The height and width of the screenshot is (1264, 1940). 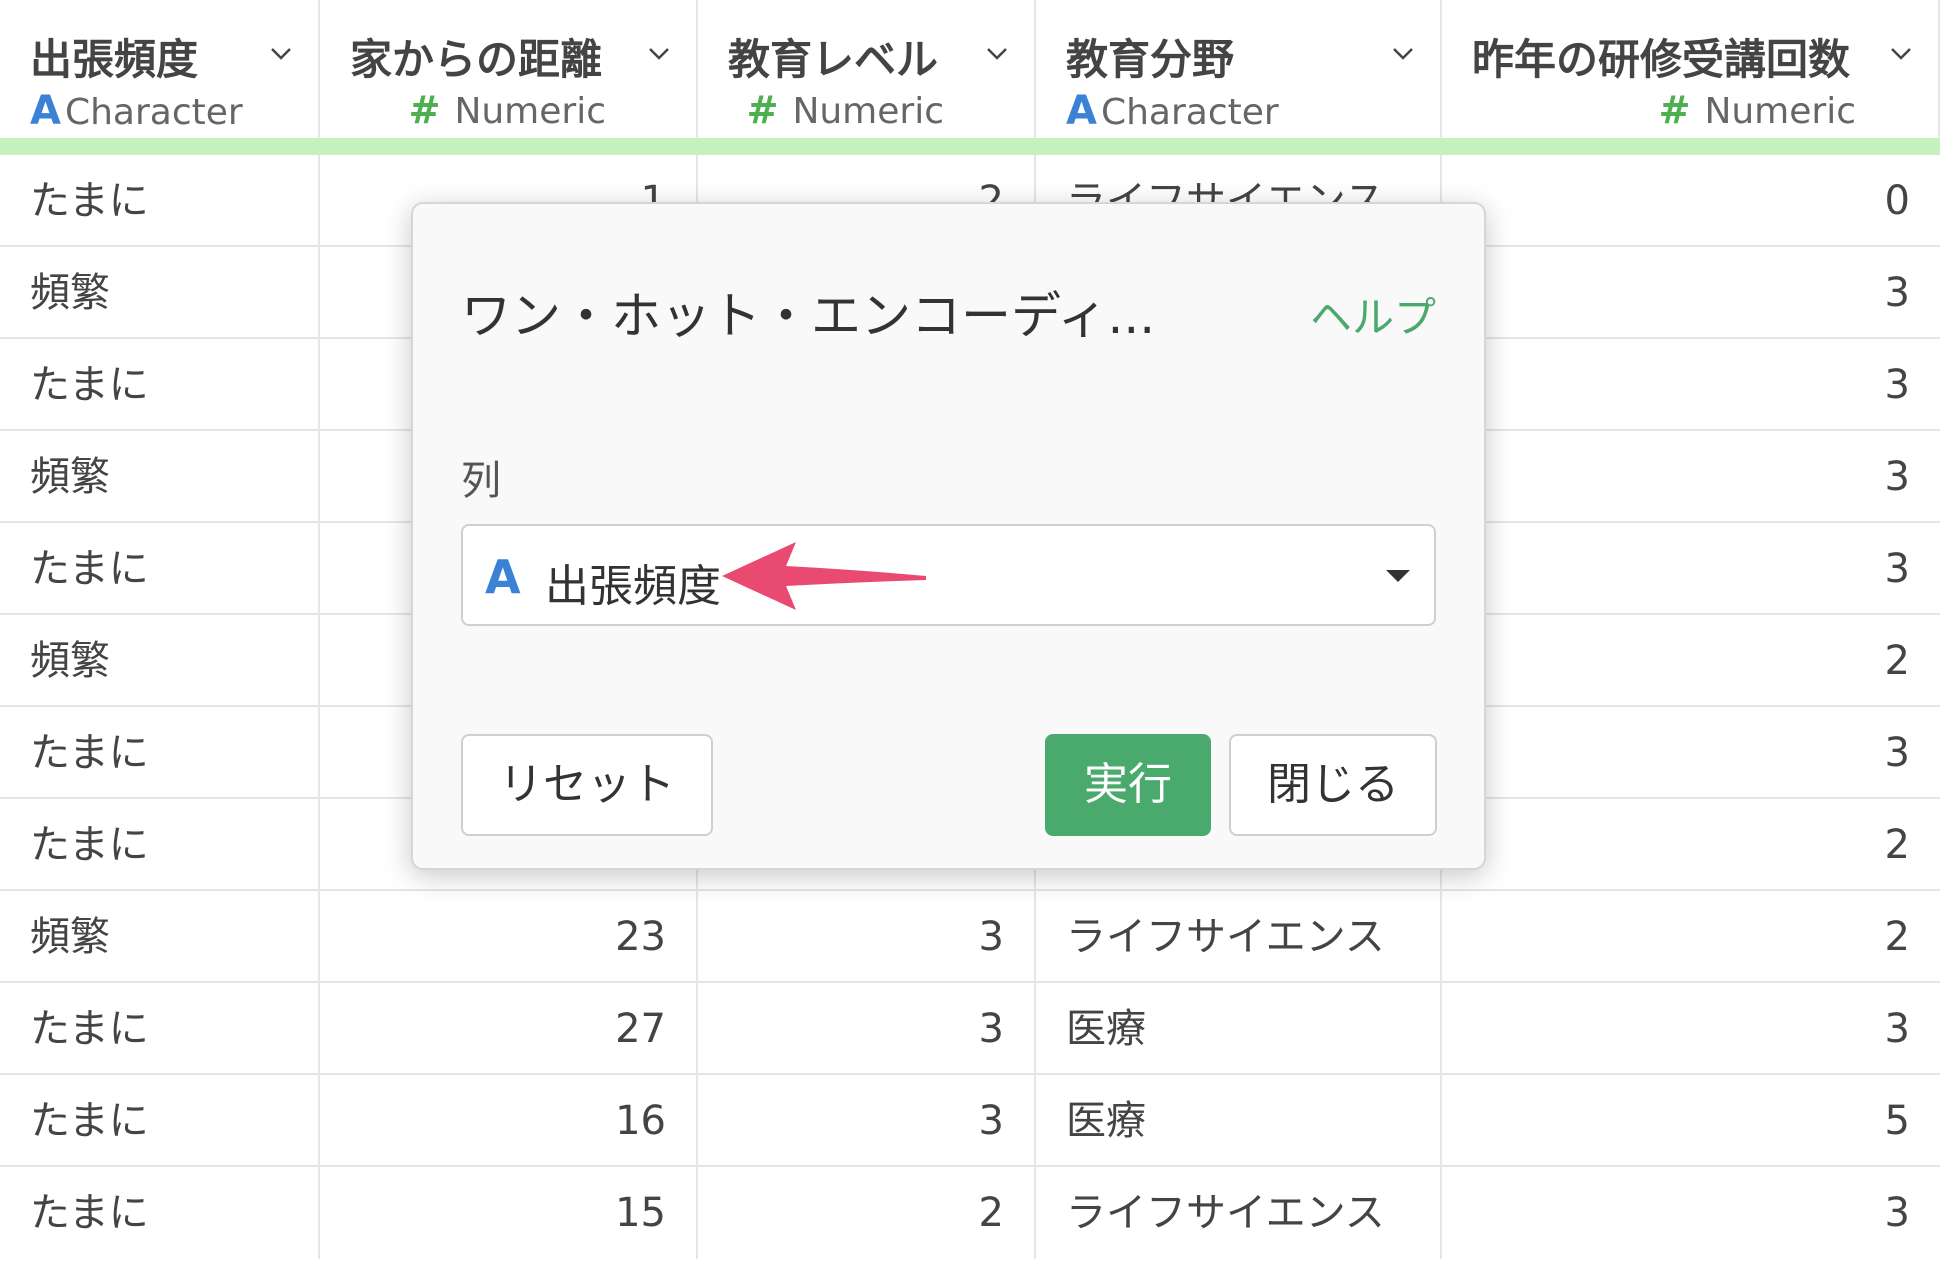 I want to click on table-cell: 0, so click(x=1897, y=201).